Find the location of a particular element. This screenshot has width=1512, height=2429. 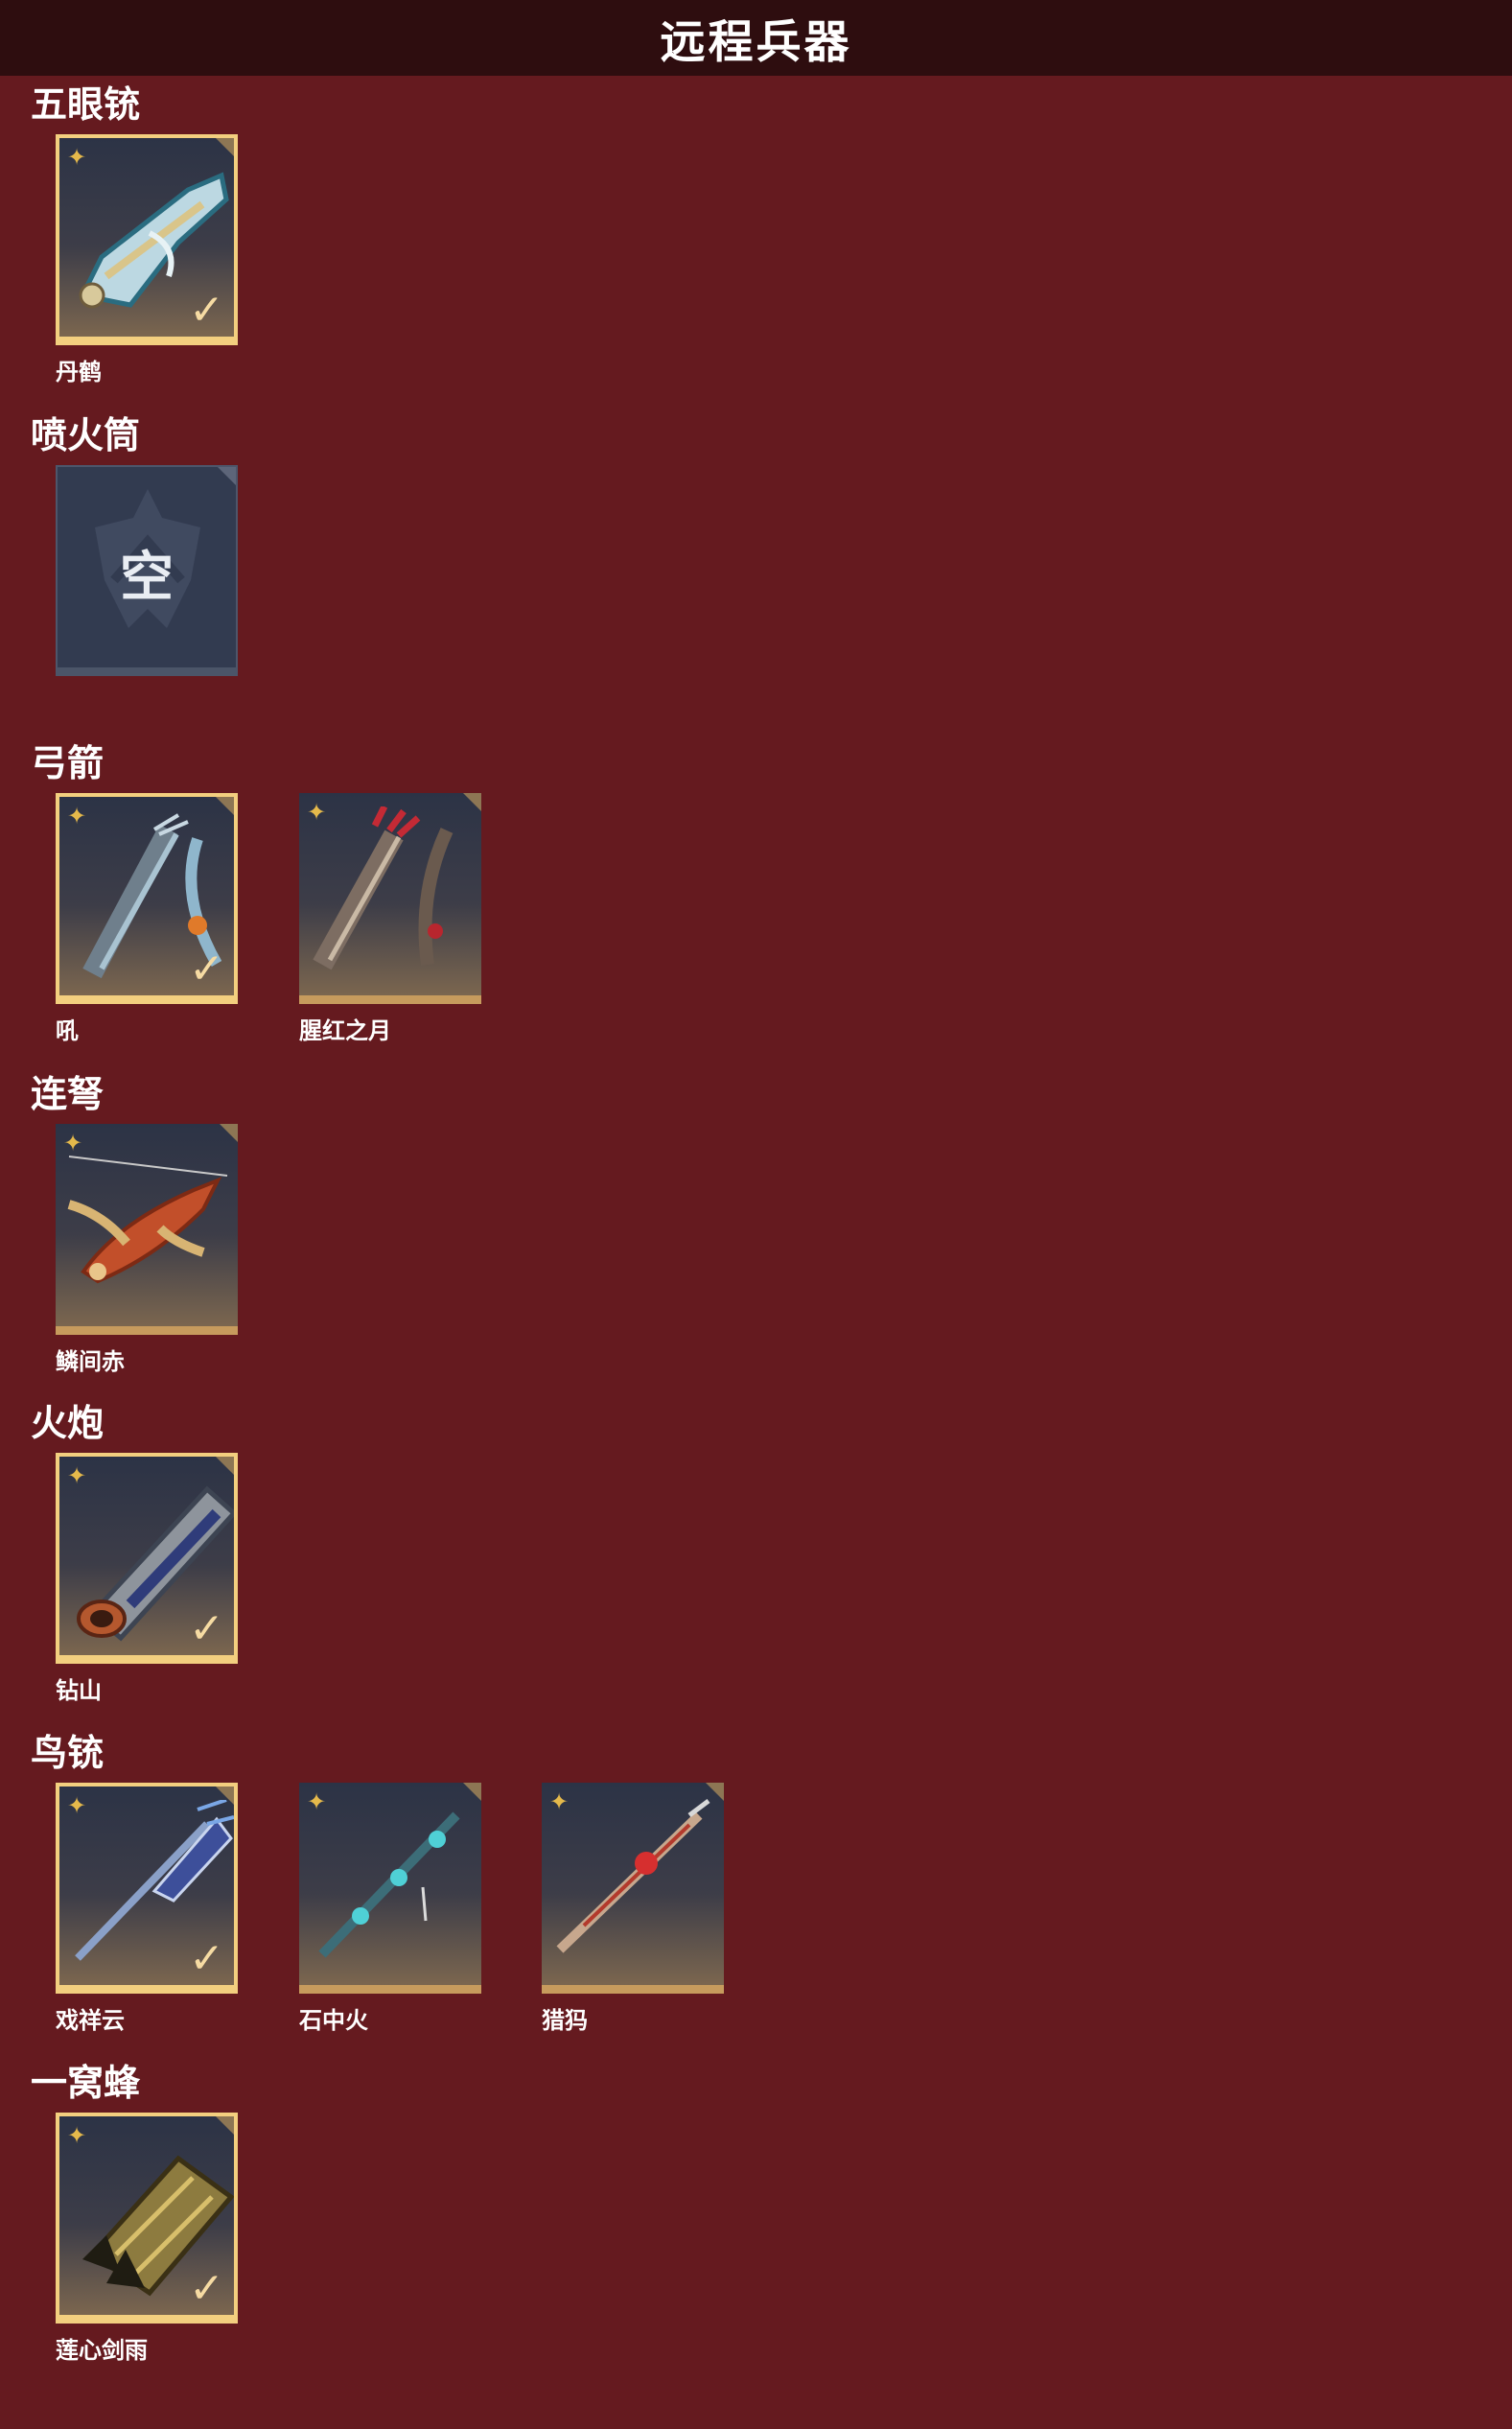

weapon-name: 猎犸 is located at coordinates (565, 2020).